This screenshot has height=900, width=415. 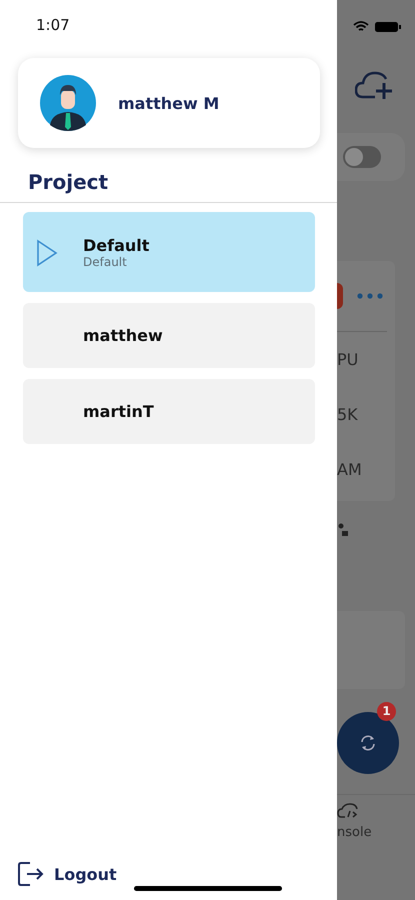 What do you see at coordinates (68, 103) in the screenshot?
I see `avatar-icon` at bounding box center [68, 103].